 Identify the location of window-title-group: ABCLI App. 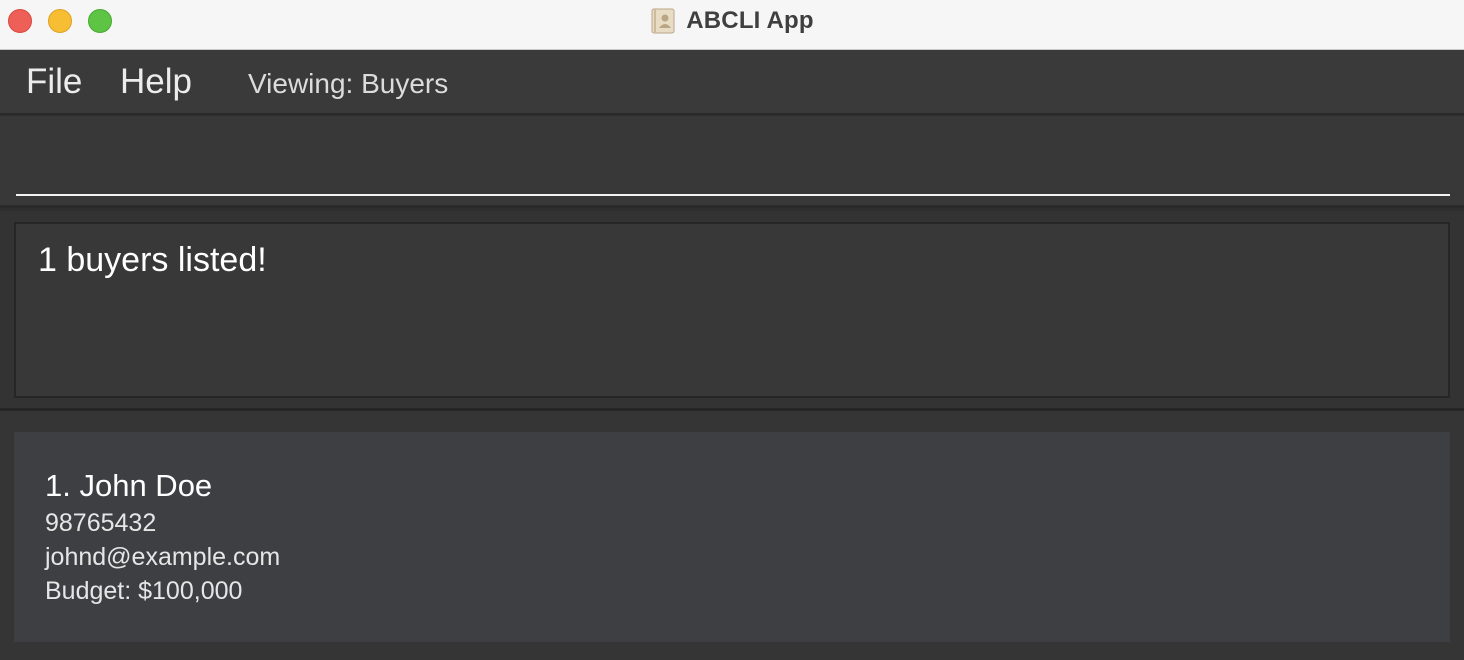
(732, 21).